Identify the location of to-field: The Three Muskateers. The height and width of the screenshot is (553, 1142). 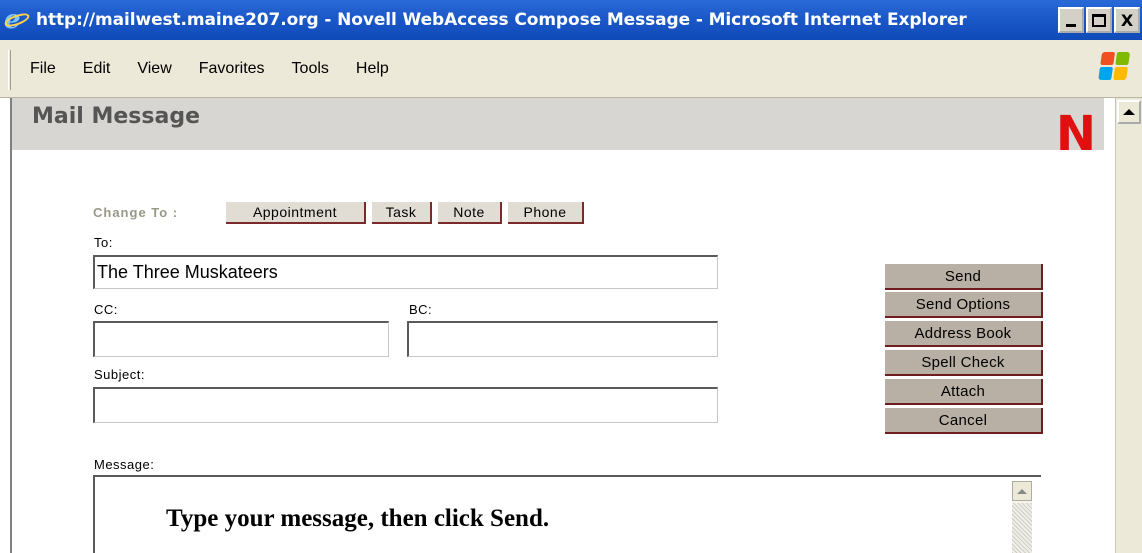
(405, 272).